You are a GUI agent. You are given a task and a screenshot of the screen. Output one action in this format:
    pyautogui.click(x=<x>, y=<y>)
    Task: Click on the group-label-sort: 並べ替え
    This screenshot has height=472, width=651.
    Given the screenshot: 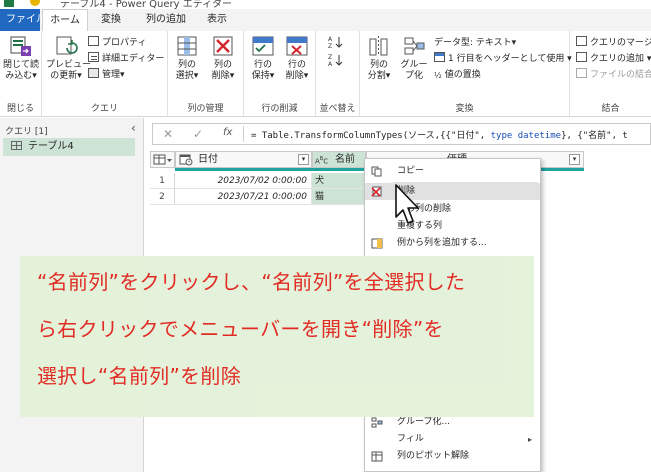 What is the action you would take?
    pyautogui.click(x=337, y=109)
    